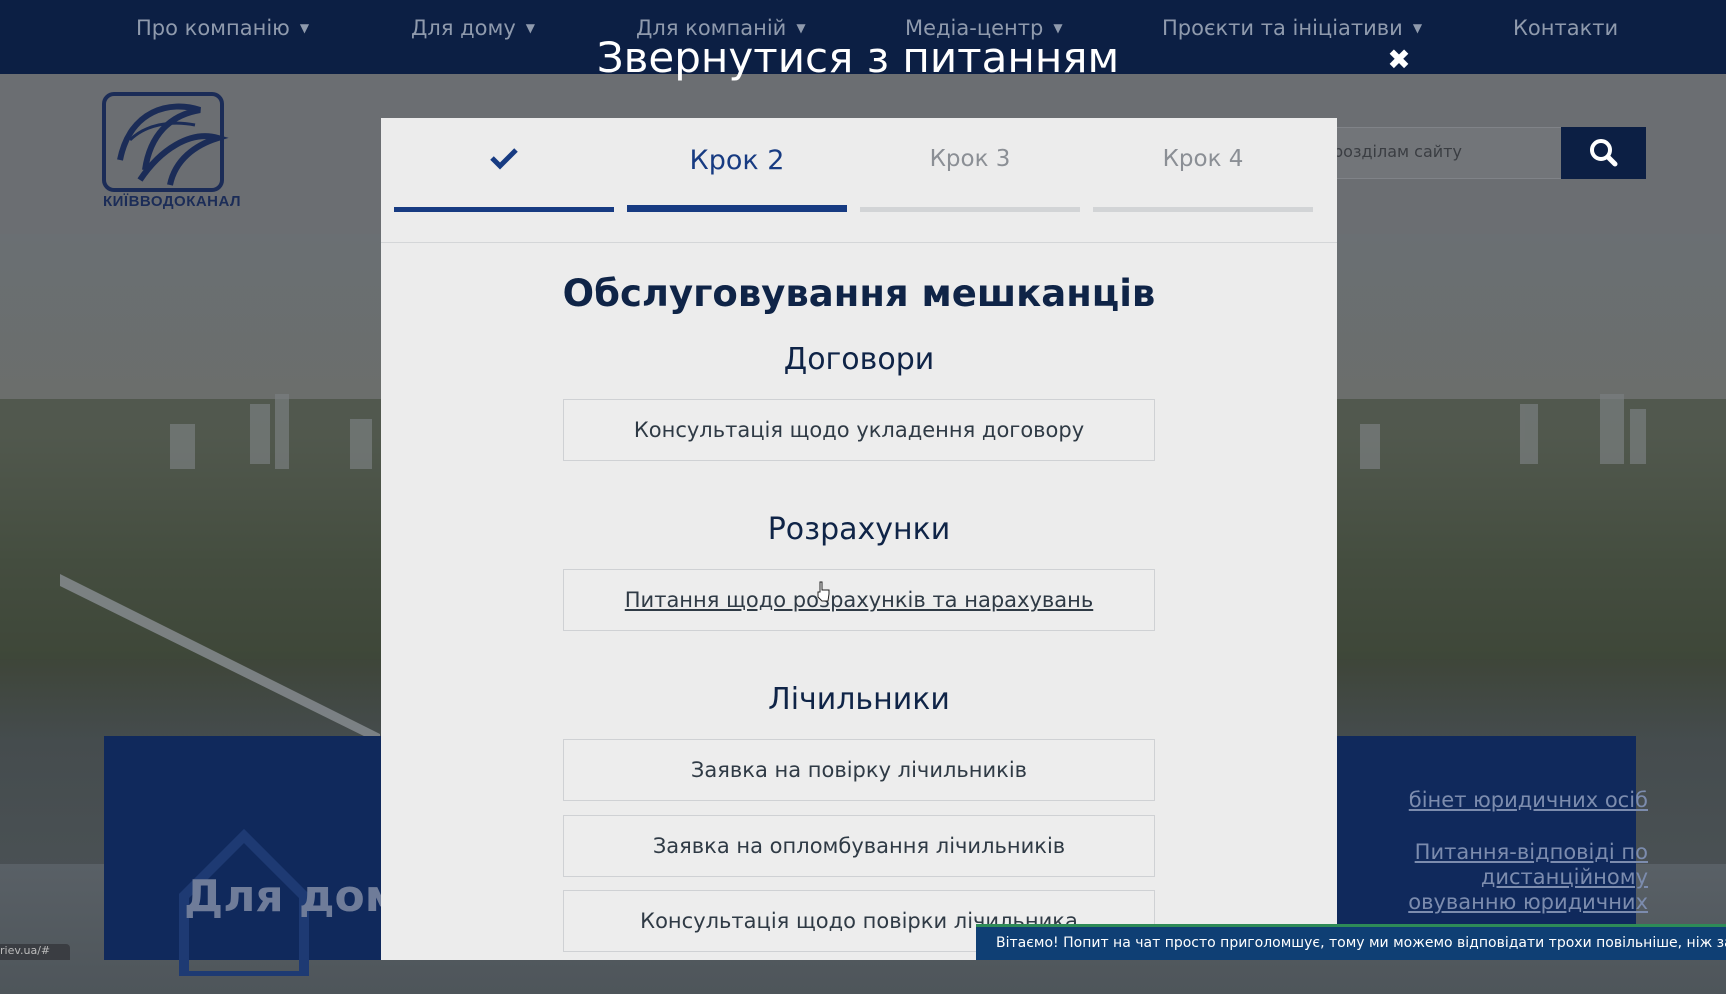 The height and width of the screenshot is (994, 1726). Describe the element at coordinates (1203, 159) in the screenshot. I see `step-label: Крок 4` at that location.